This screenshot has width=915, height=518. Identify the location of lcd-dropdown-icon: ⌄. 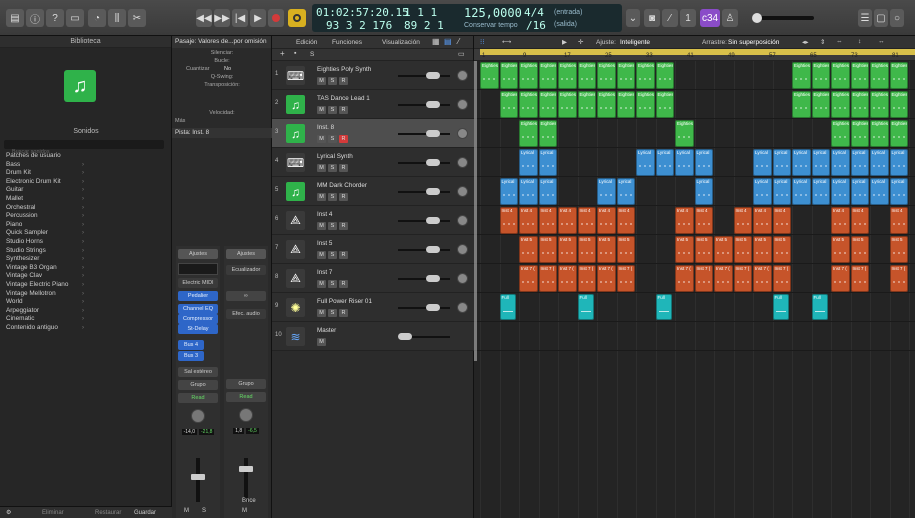
(633, 18).